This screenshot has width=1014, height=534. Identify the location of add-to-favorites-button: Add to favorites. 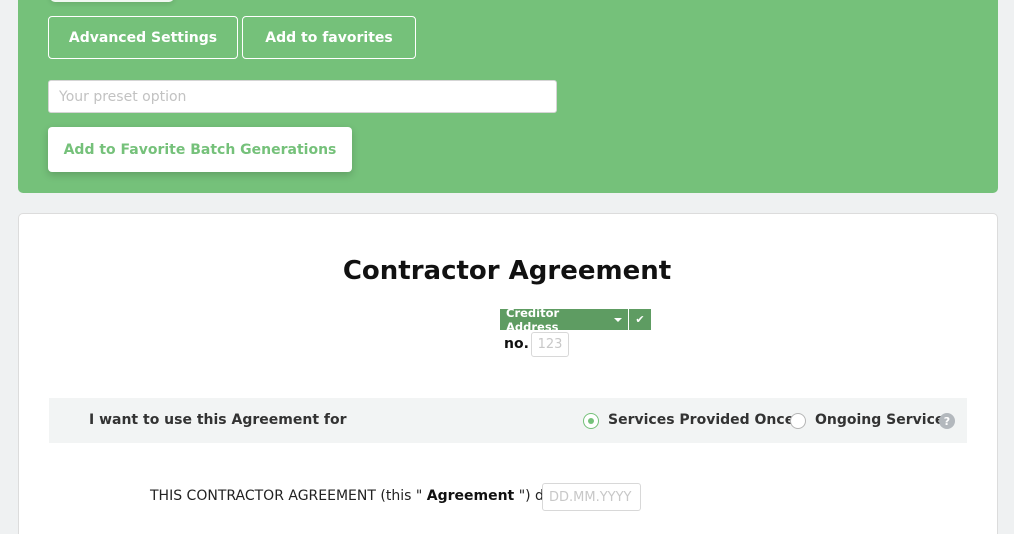
(329, 37).